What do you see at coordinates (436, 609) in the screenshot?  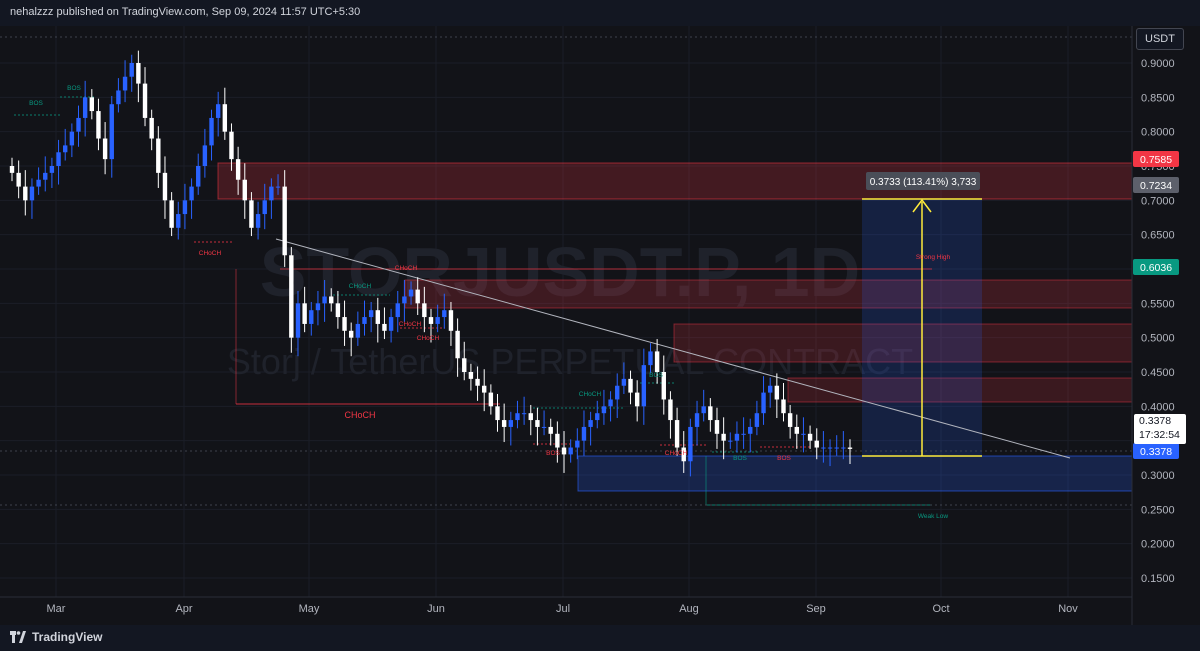 I see `time-tick-label: Jun` at bounding box center [436, 609].